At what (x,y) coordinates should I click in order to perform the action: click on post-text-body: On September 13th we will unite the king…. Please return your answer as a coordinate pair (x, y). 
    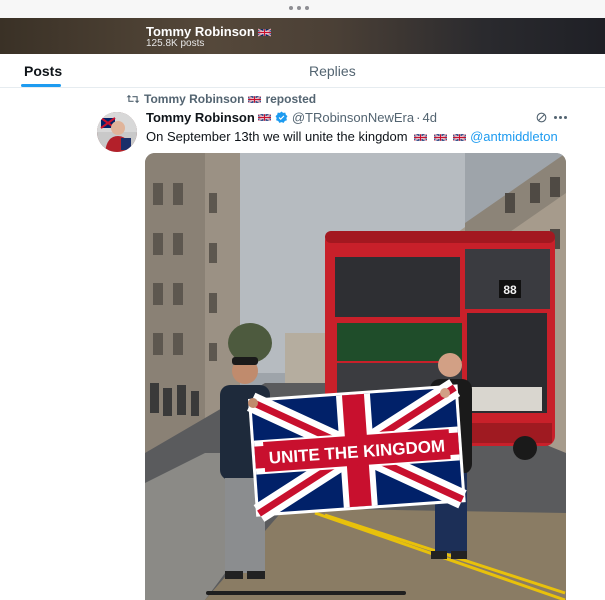
    Looking at the image, I should click on (277, 136).